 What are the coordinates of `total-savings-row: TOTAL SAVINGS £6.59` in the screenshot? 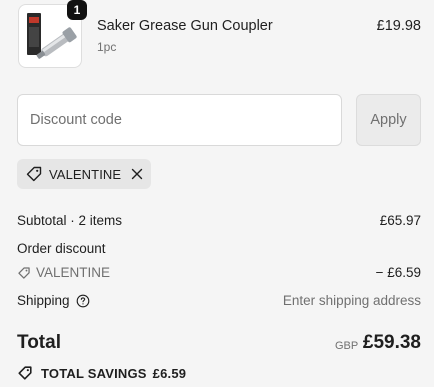 It's located at (101, 373).